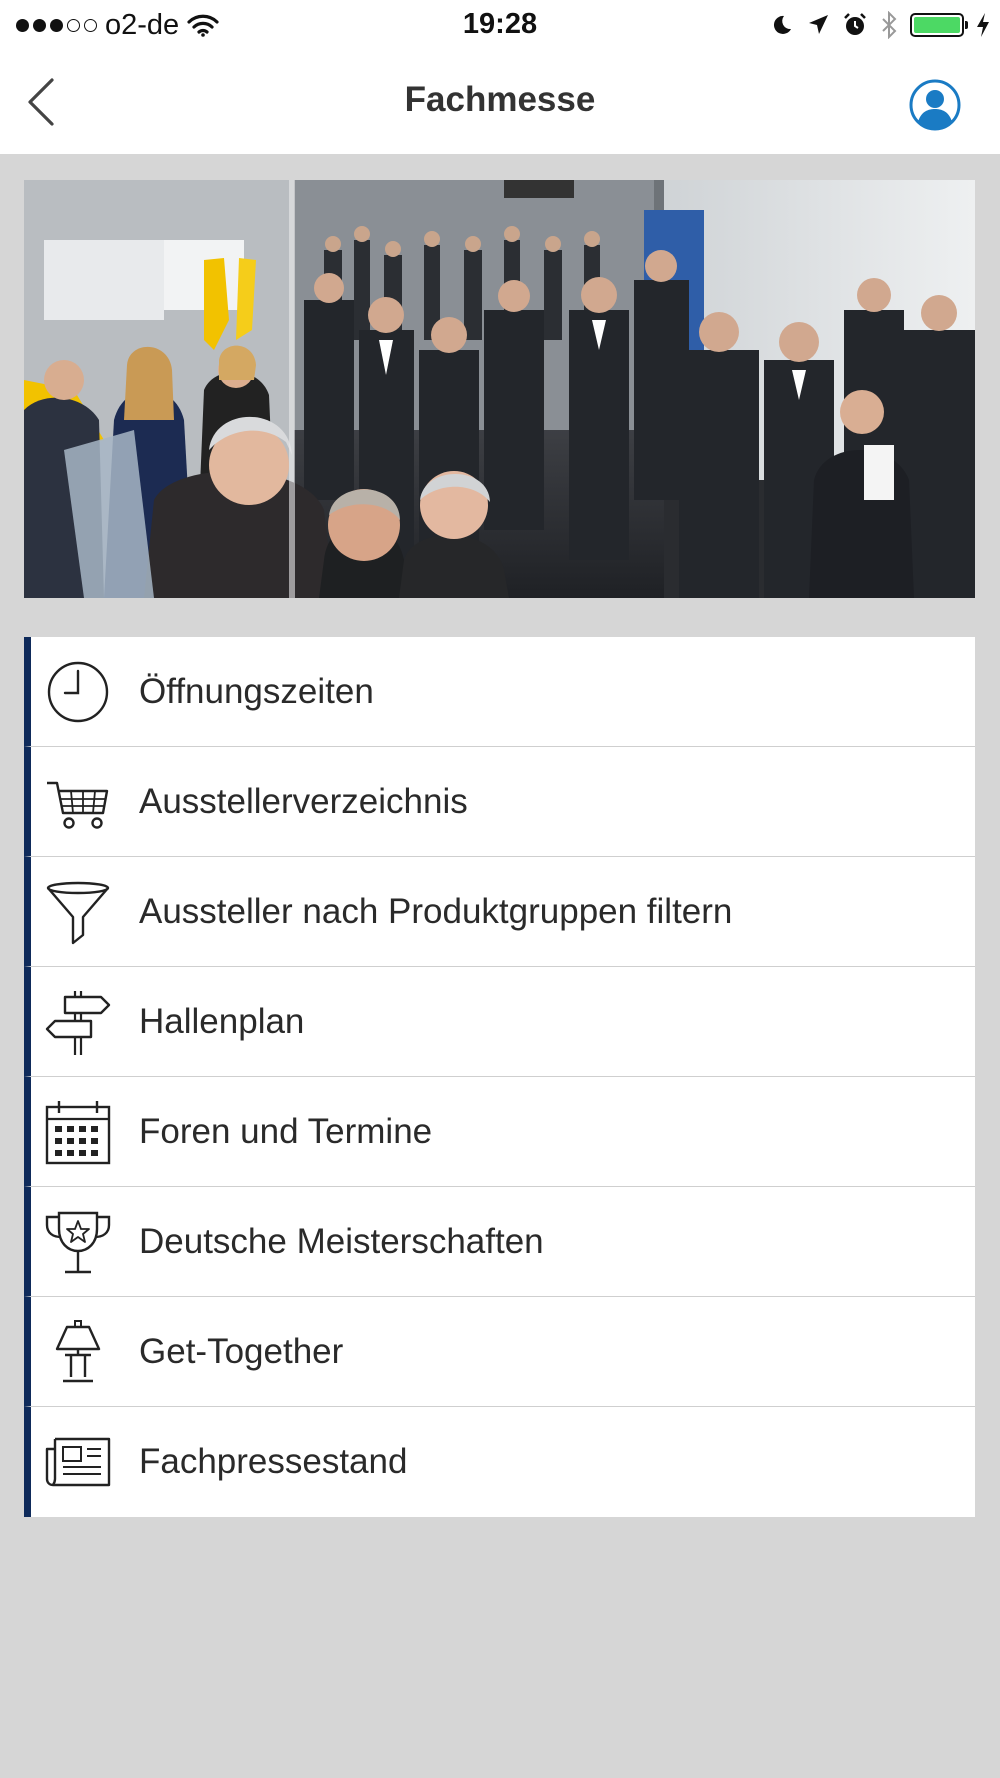 The height and width of the screenshot is (1778, 1000). Describe the element at coordinates (782, 24) in the screenshot. I see `moon-icon` at that location.